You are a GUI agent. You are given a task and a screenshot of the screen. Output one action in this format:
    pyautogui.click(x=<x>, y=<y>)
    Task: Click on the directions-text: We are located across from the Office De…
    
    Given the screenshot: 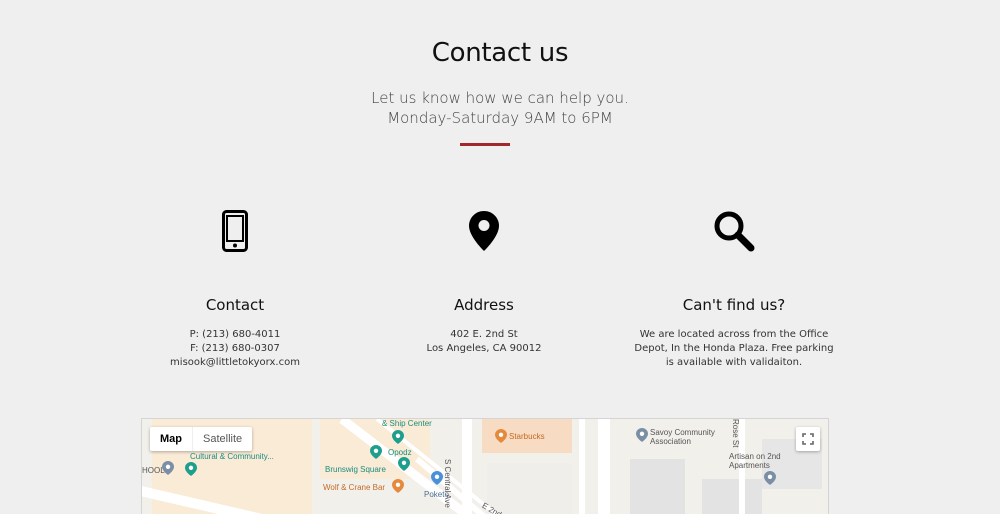 What is the action you would take?
    pyautogui.click(x=734, y=348)
    